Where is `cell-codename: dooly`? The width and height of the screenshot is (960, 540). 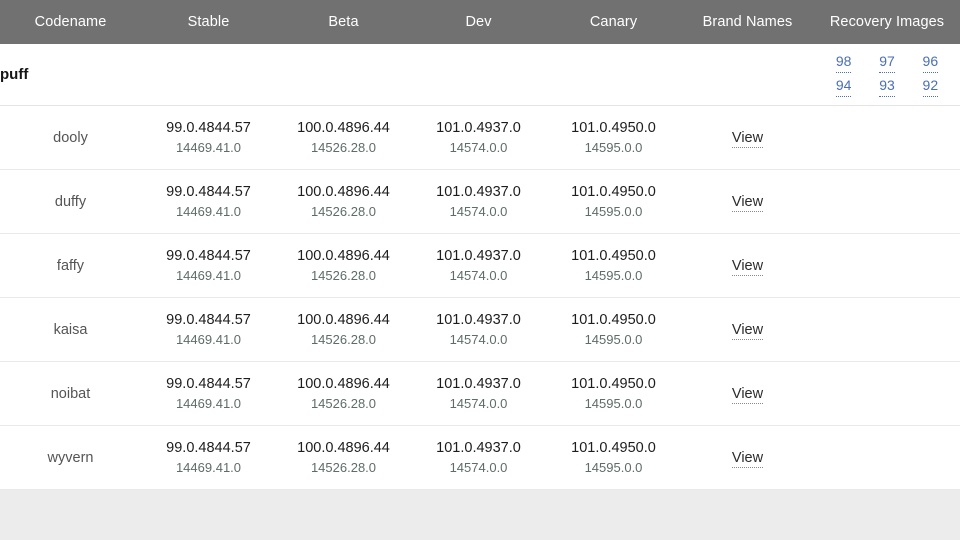 cell-codename: dooly is located at coordinates (70, 137).